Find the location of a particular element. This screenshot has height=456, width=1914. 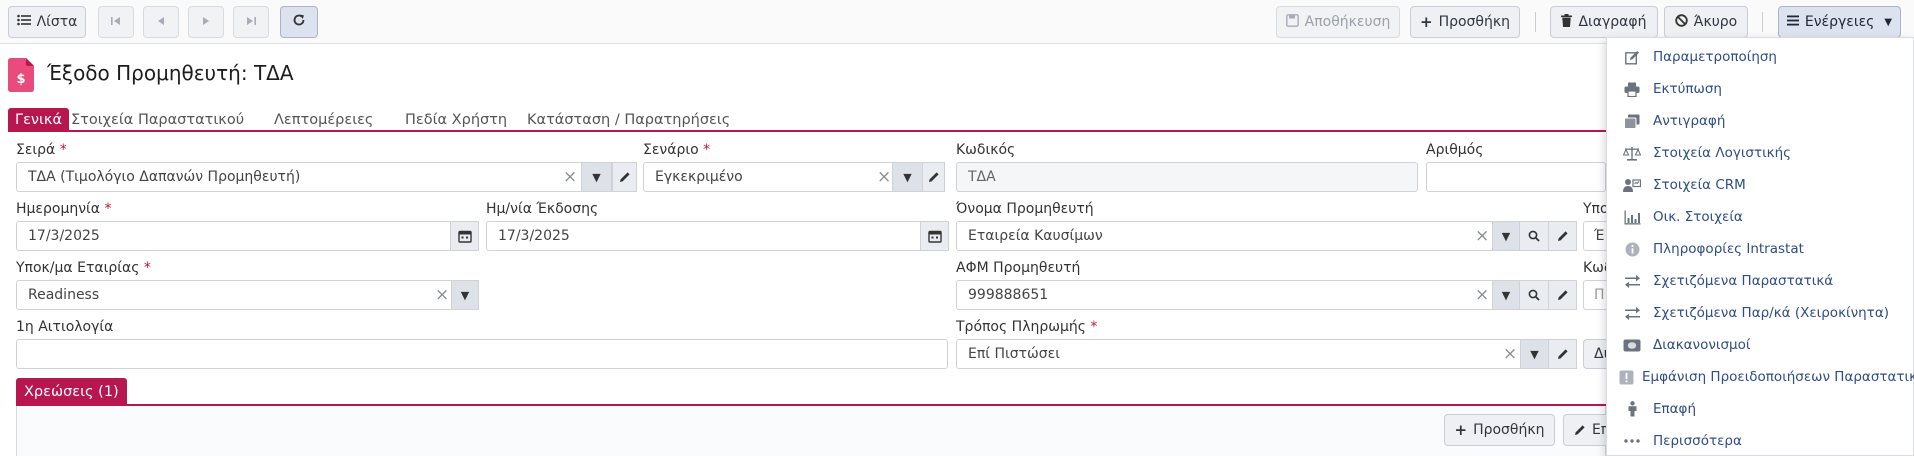

company-branch-value: Readiness is located at coordinates (64, 295).